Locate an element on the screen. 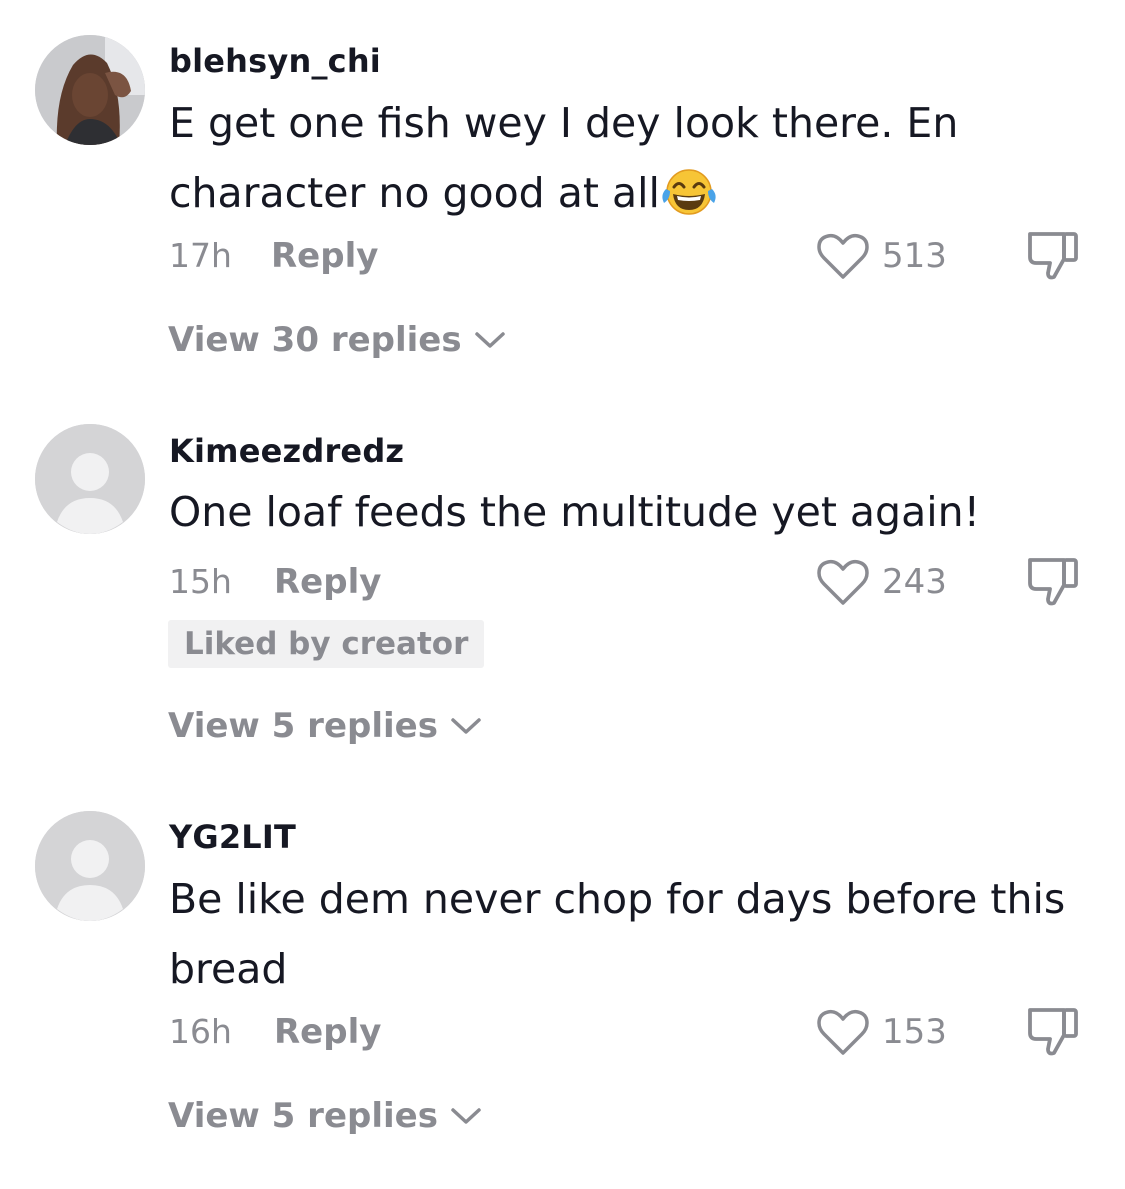 This screenshot has height=1189, width=1125. like-count: 153 is located at coordinates (914, 1032).